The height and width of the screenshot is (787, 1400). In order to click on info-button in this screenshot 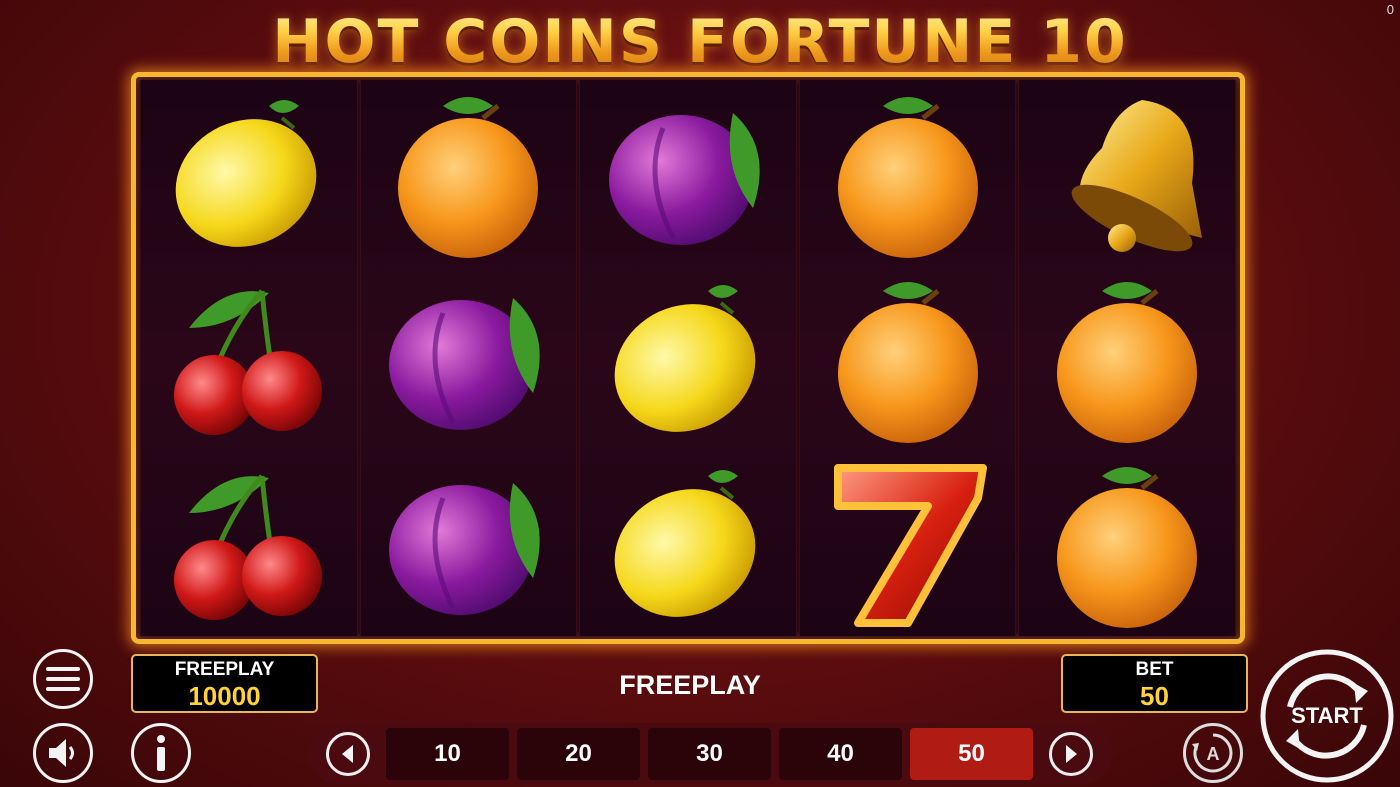, I will do `click(161, 753)`.